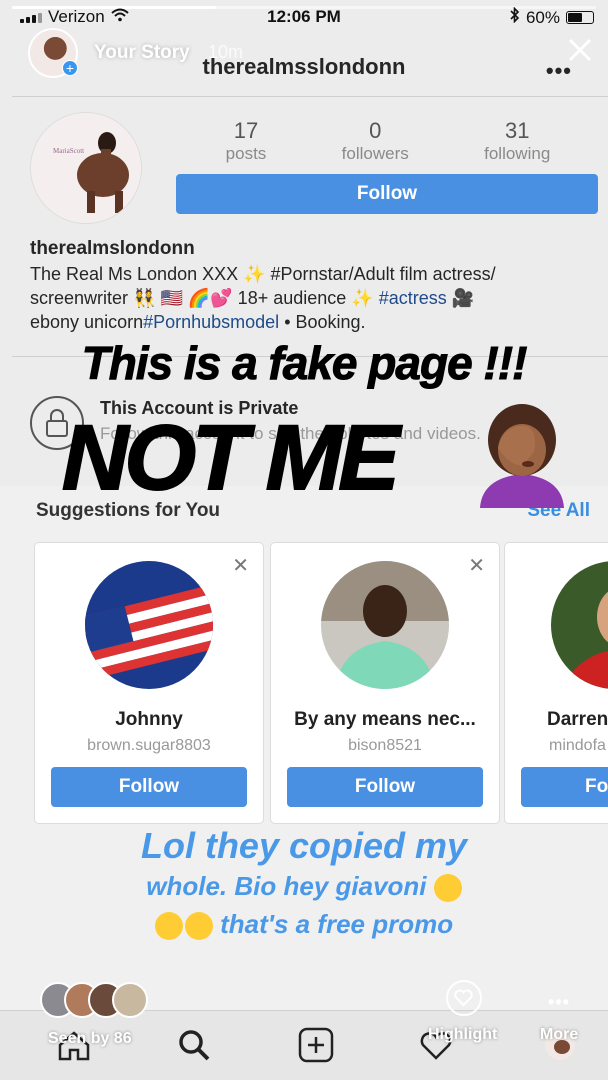  Describe the element at coordinates (564, 787) in the screenshot. I see `suggestion-follow-button: Fo` at that location.